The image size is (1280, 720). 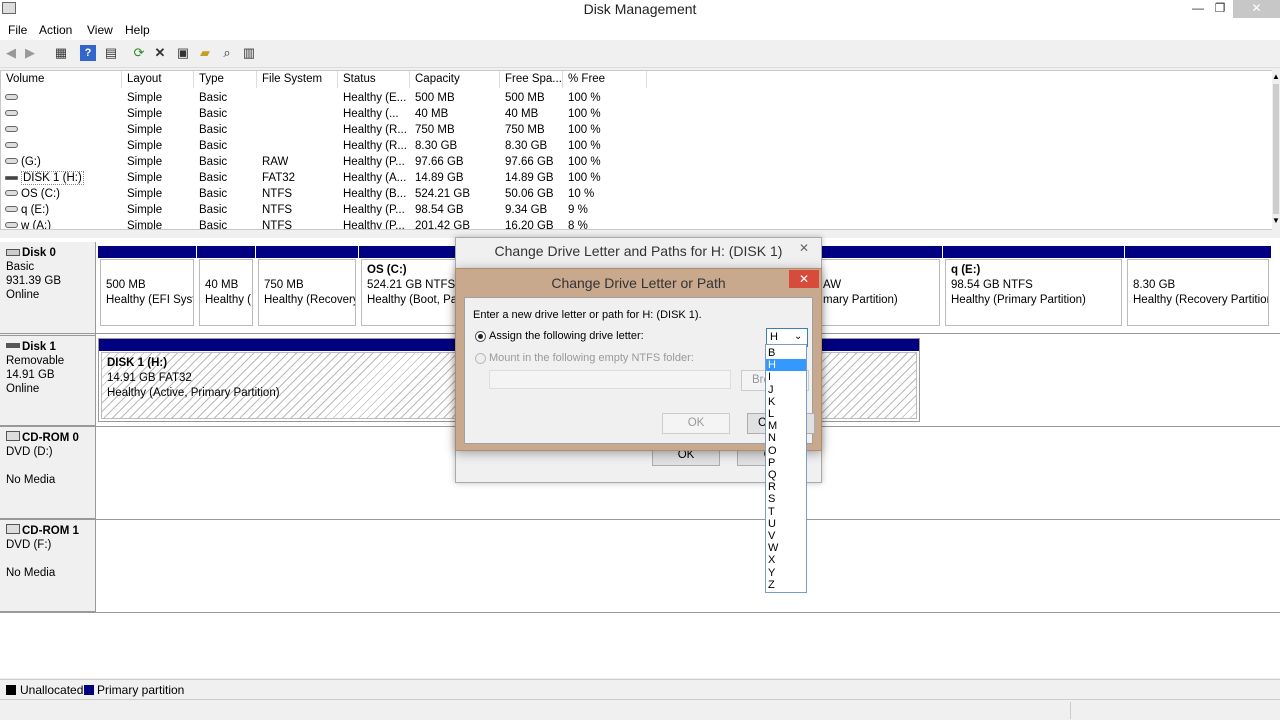 I want to click on dropdown-option-y: Y, so click(x=786, y=573).